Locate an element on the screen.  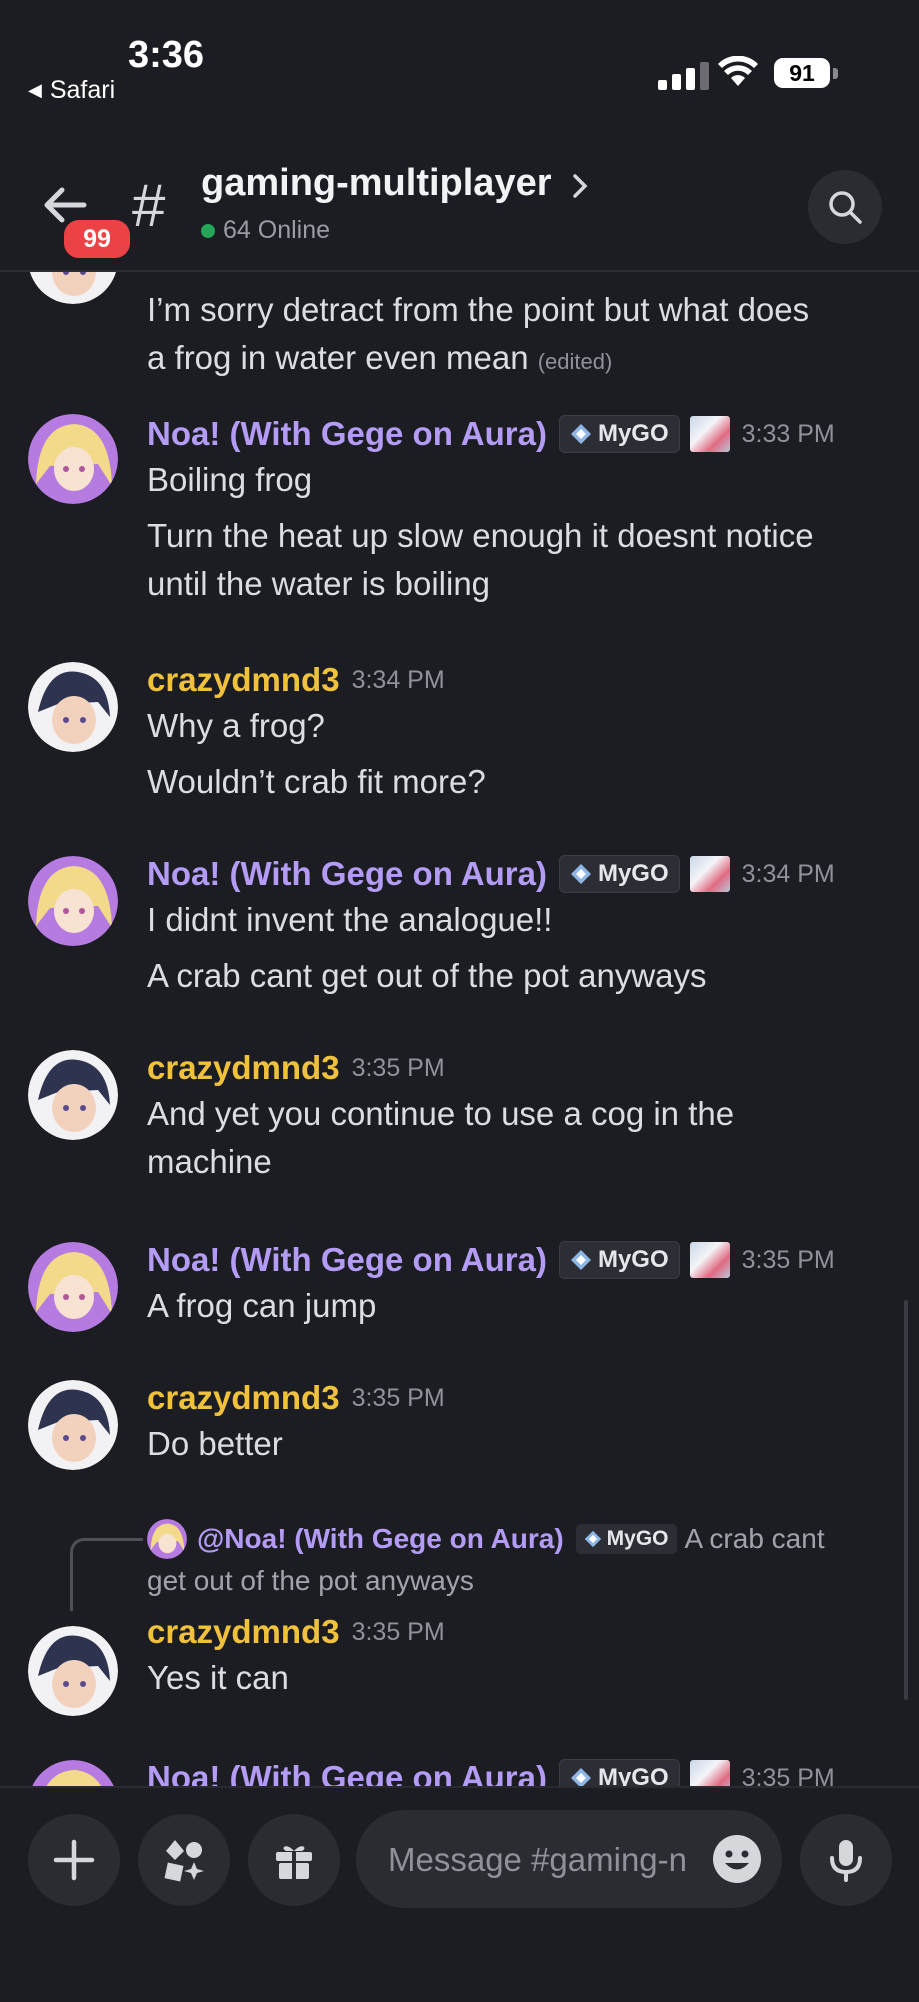
timestamp: 3:33 PM is located at coordinates (788, 433).